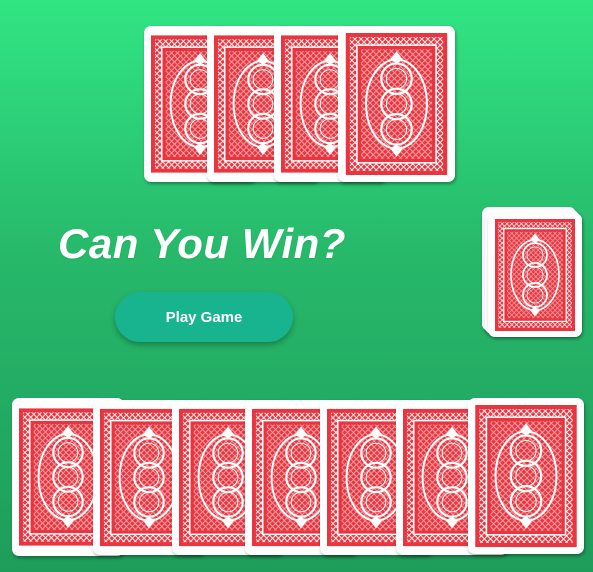 This screenshot has height=572, width=593. Describe the element at coordinates (204, 317) in the screenshot. I see `play-game-button: Play Game` at that location.